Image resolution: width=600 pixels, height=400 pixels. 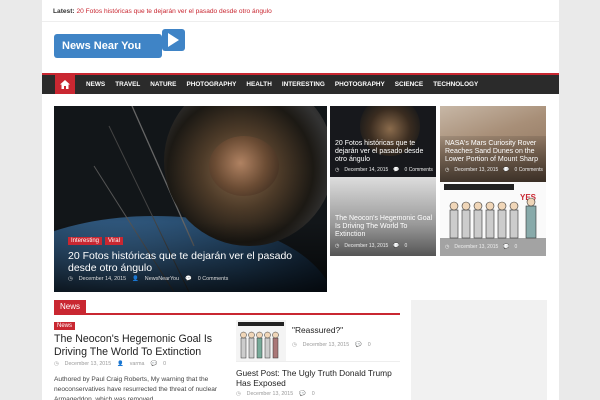 What do you see at coordinates (326, 345) in the screenshot?
I see `article2-date: December 13, 2015` at bounding box center [326, 345].